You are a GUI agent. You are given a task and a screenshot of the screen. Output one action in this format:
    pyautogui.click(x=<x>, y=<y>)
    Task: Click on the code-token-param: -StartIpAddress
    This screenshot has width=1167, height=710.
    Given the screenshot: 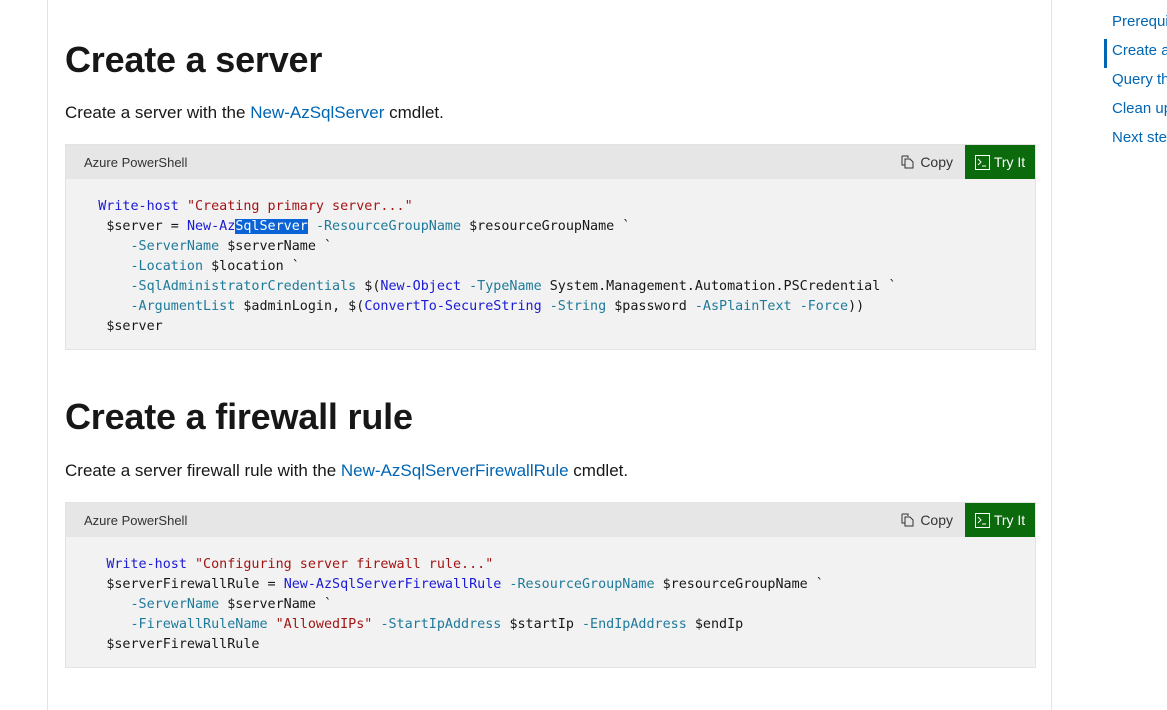 What is the action you would take?
    pyautogui.click(x=441, y=624)
    